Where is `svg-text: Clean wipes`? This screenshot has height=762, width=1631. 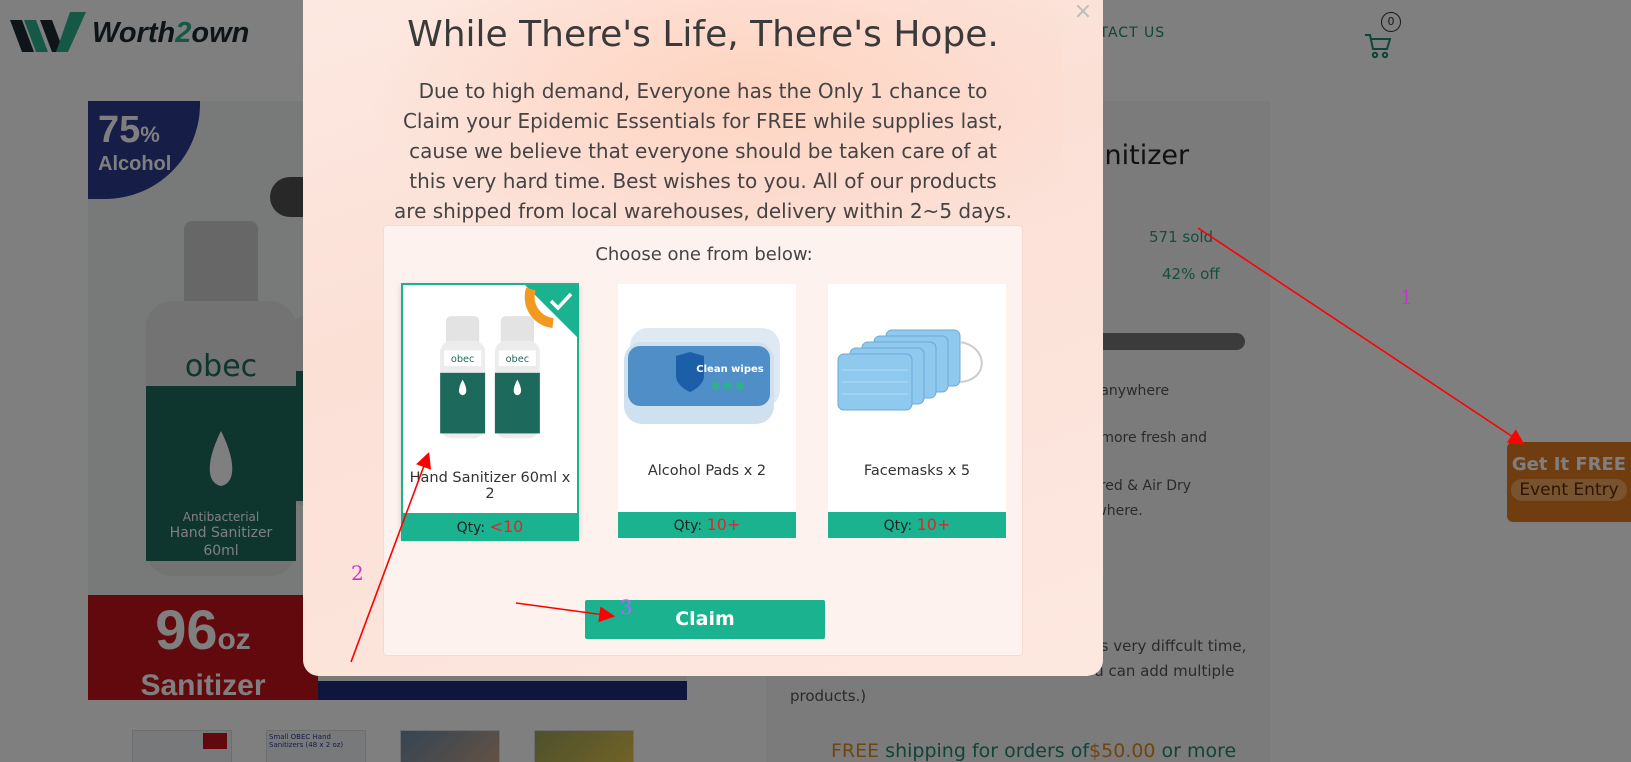
svg-text: Clean wipes is located at coordinates (730, 369).